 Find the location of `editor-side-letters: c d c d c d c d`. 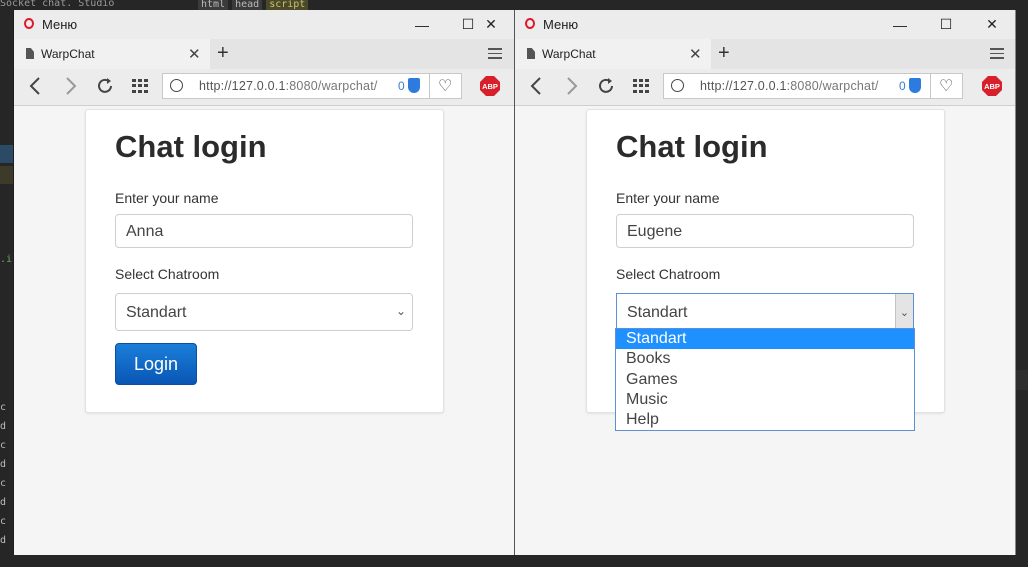

editor-side-letters: c d c d c d c d is located at coordinates (7, 474).